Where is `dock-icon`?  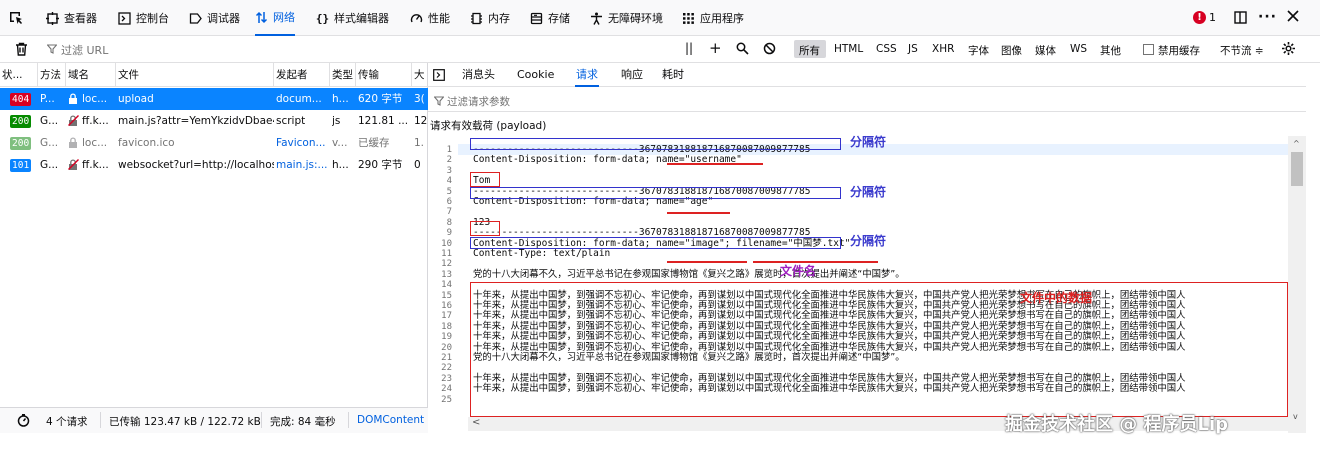 dock-icon is located at coordinates (1240, 19).